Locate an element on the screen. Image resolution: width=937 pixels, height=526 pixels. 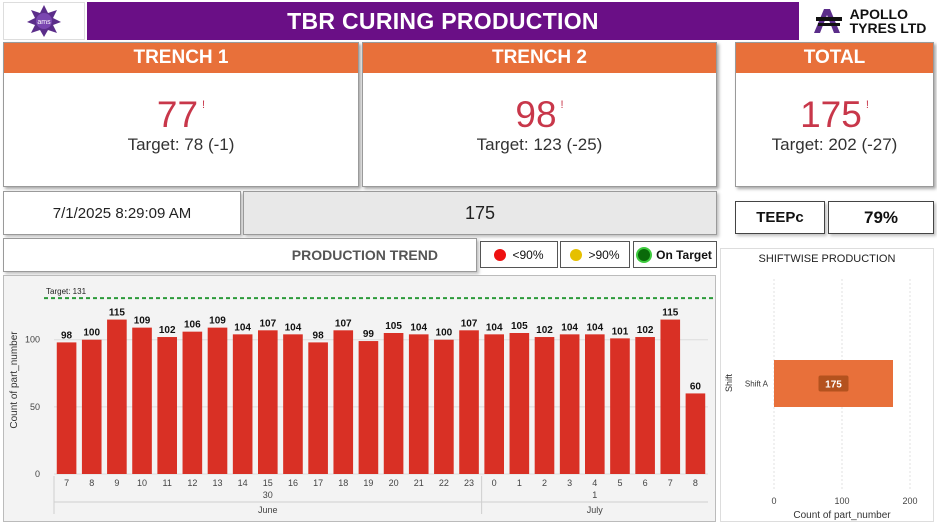
kpi-card-trench-2: TRENCH 2 98! Target: 123 (-25) is located at coordinates (539, 114).